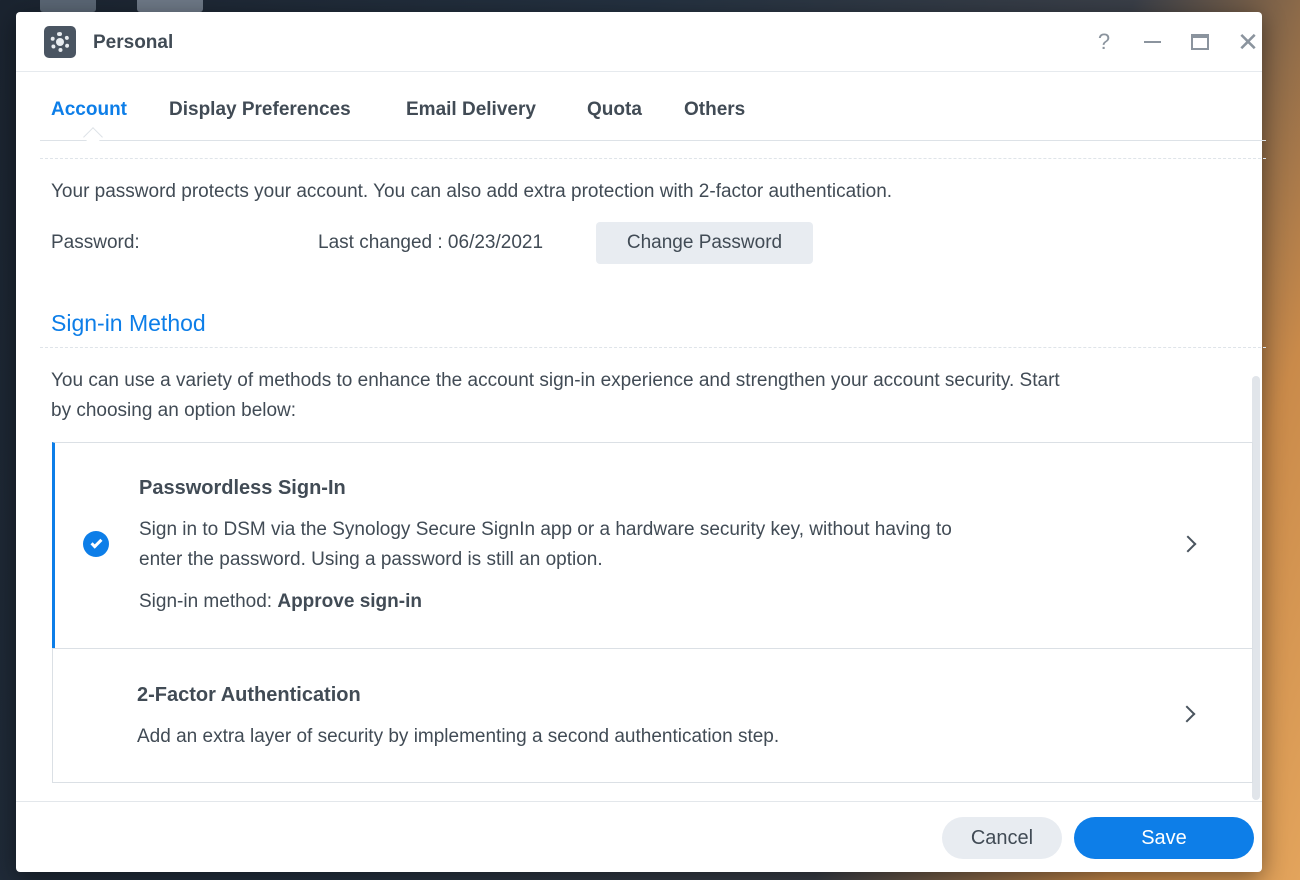 The image size is (1300, 880). I want to click on title-bar: Personal ? ✕, so click(639, 42).